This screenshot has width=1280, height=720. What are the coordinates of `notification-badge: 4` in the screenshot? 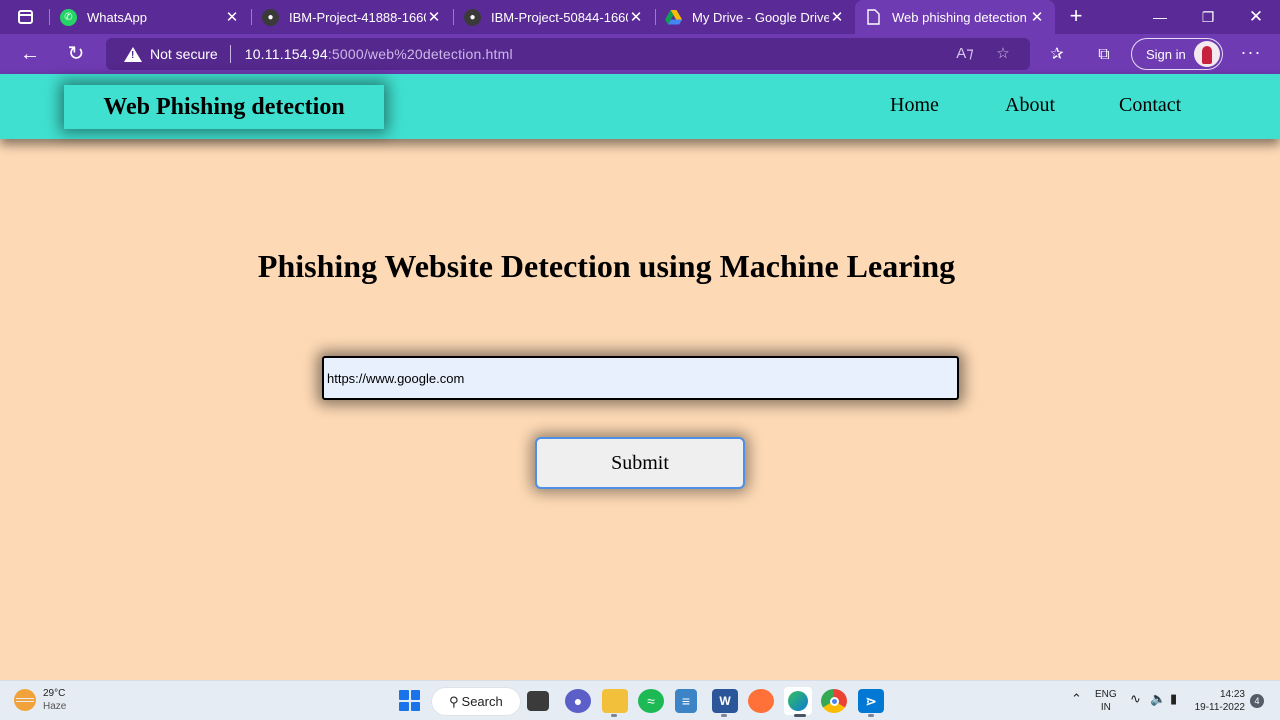 It's located at (1257, 701).